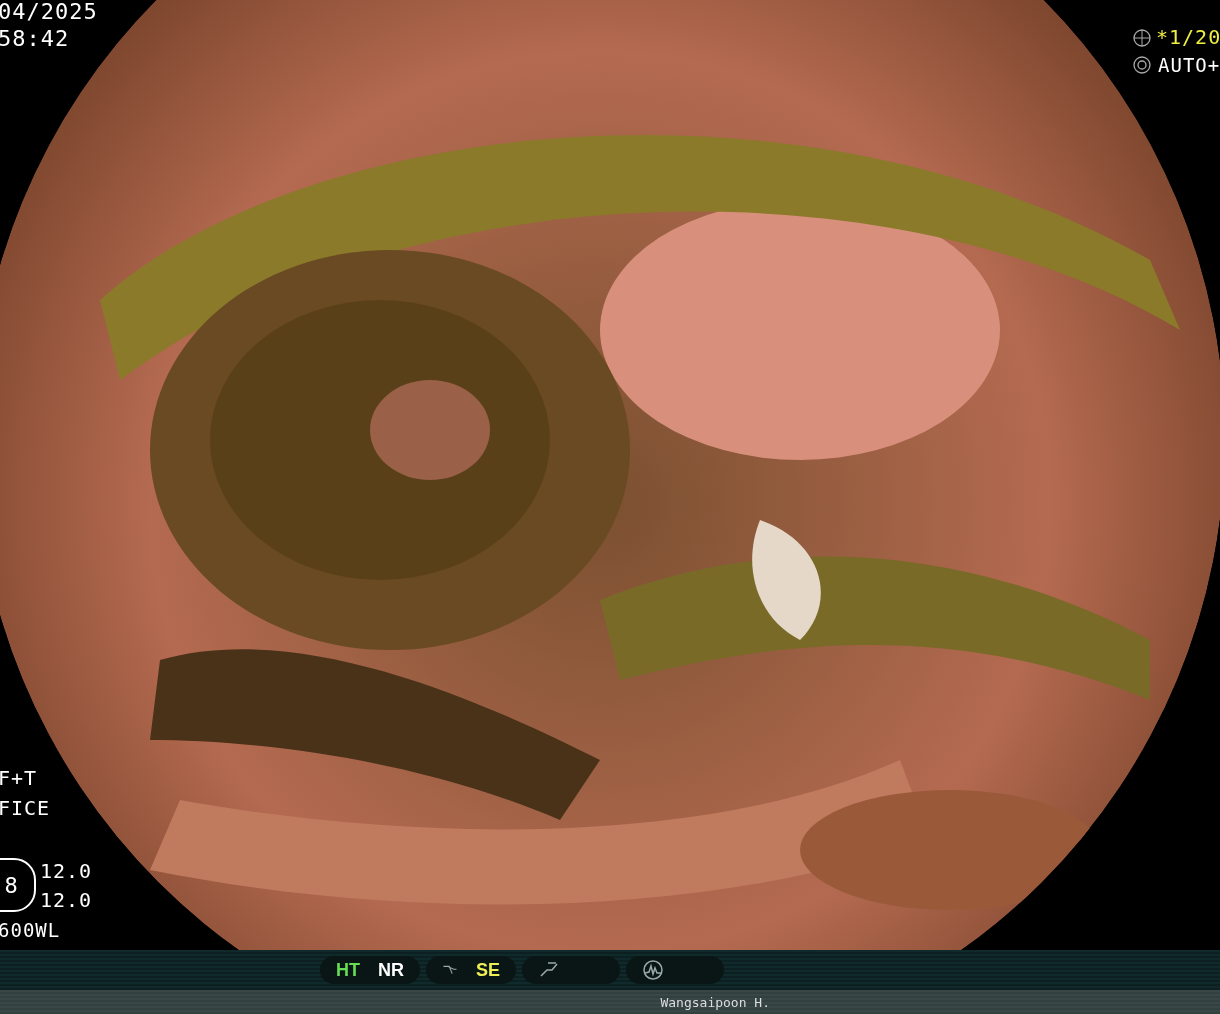 The width and height of the screenshot is (1220, 1014). Describe the element at coordinates (19, 778) in the screenshot. I see `mode-text: F+T` at that location.